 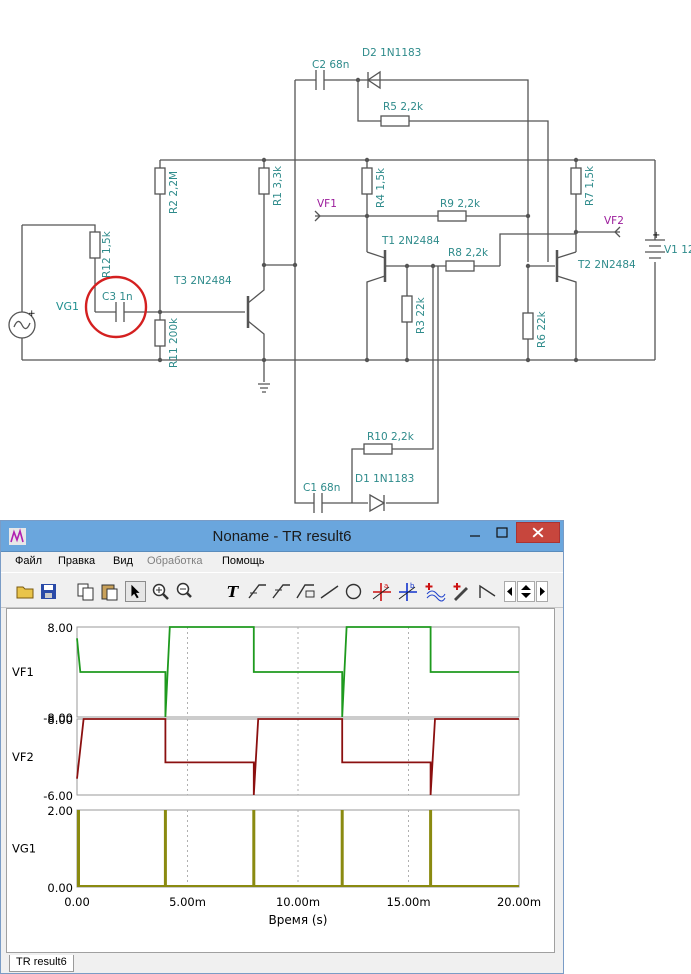 I want to click on label-r8: R8 2,2k, so click(x=468, y=253).